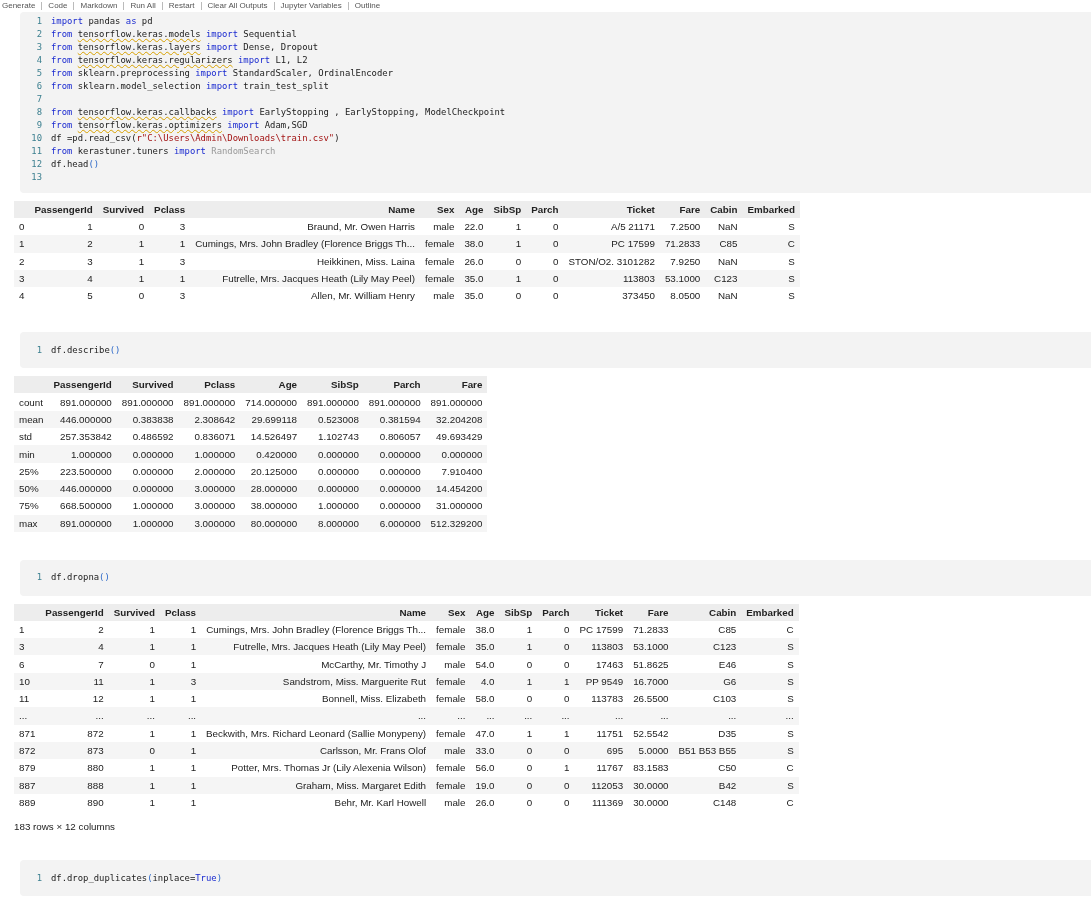  I want to click on table-cell: 17463, so click(601, 664).